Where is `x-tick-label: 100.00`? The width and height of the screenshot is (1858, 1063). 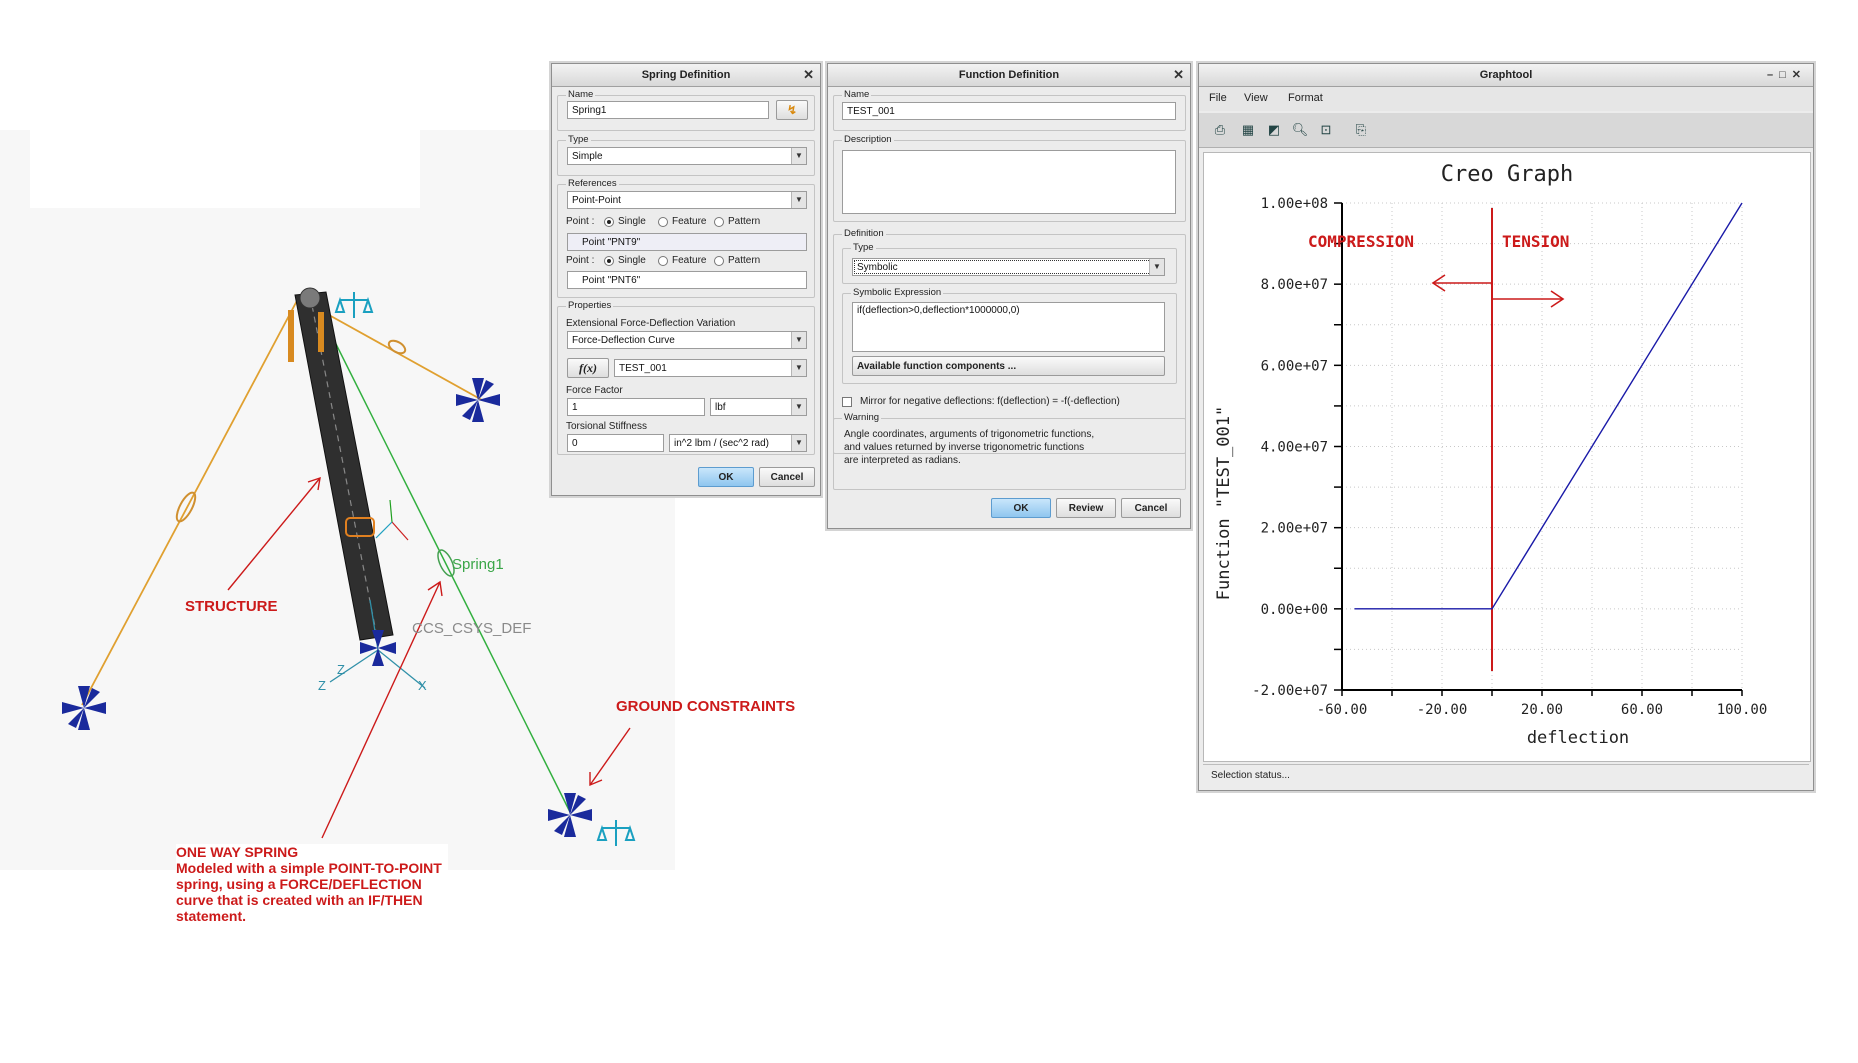
x-tick-label: 100.00 is located at coordinates (1742, 710).